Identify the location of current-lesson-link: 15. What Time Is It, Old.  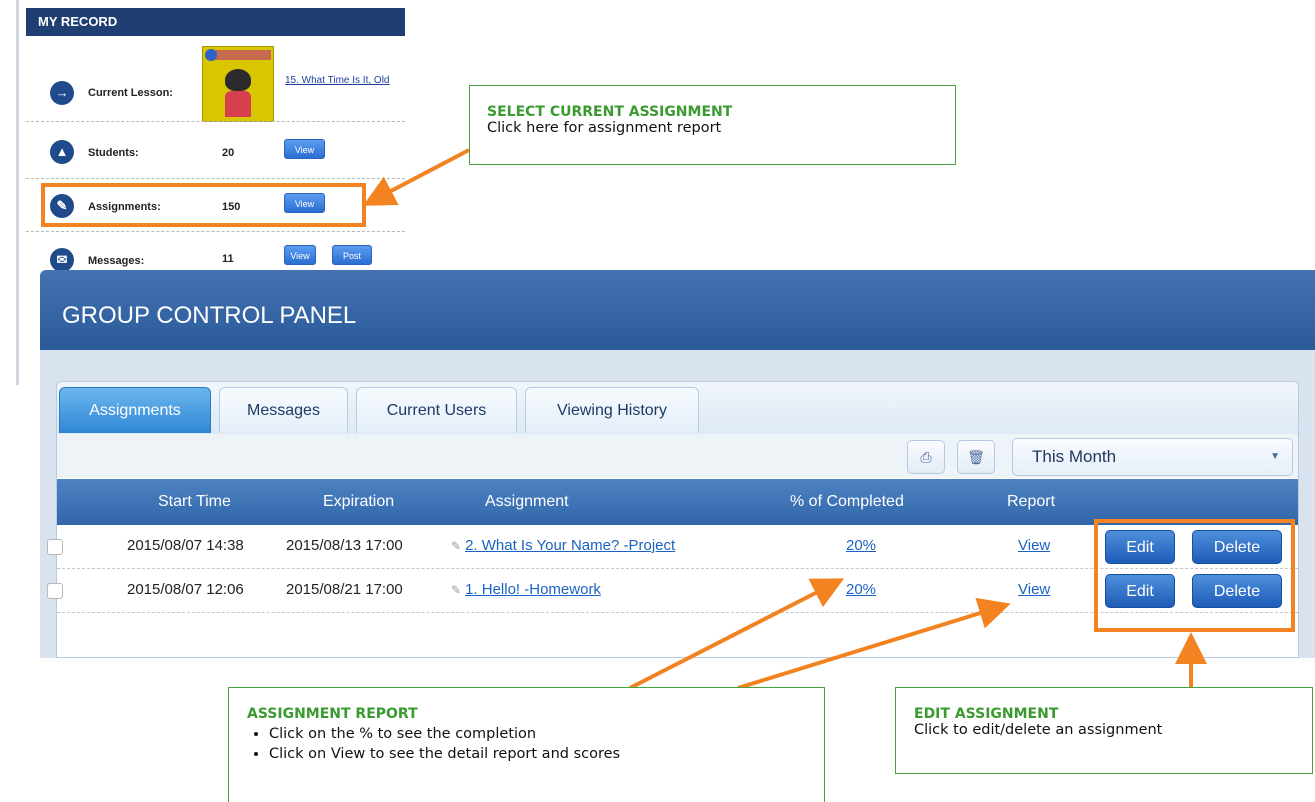
(337, 80).